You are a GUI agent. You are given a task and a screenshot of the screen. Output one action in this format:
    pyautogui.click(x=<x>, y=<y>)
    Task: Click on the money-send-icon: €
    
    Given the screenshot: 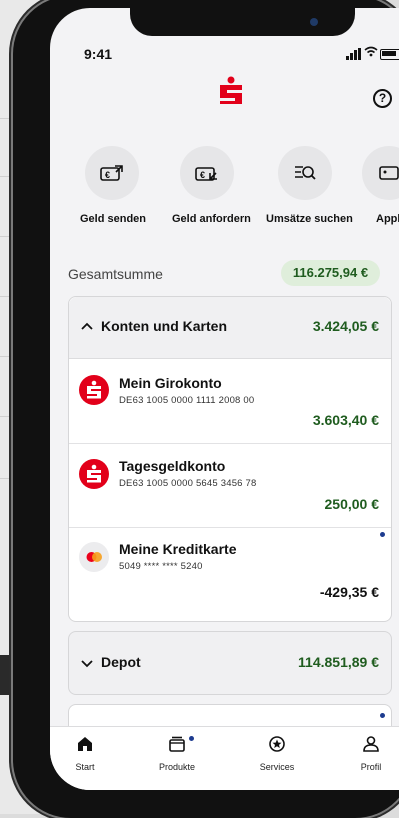 What is the action you would take?
    pyautogui.click(x=112, y=173)
    